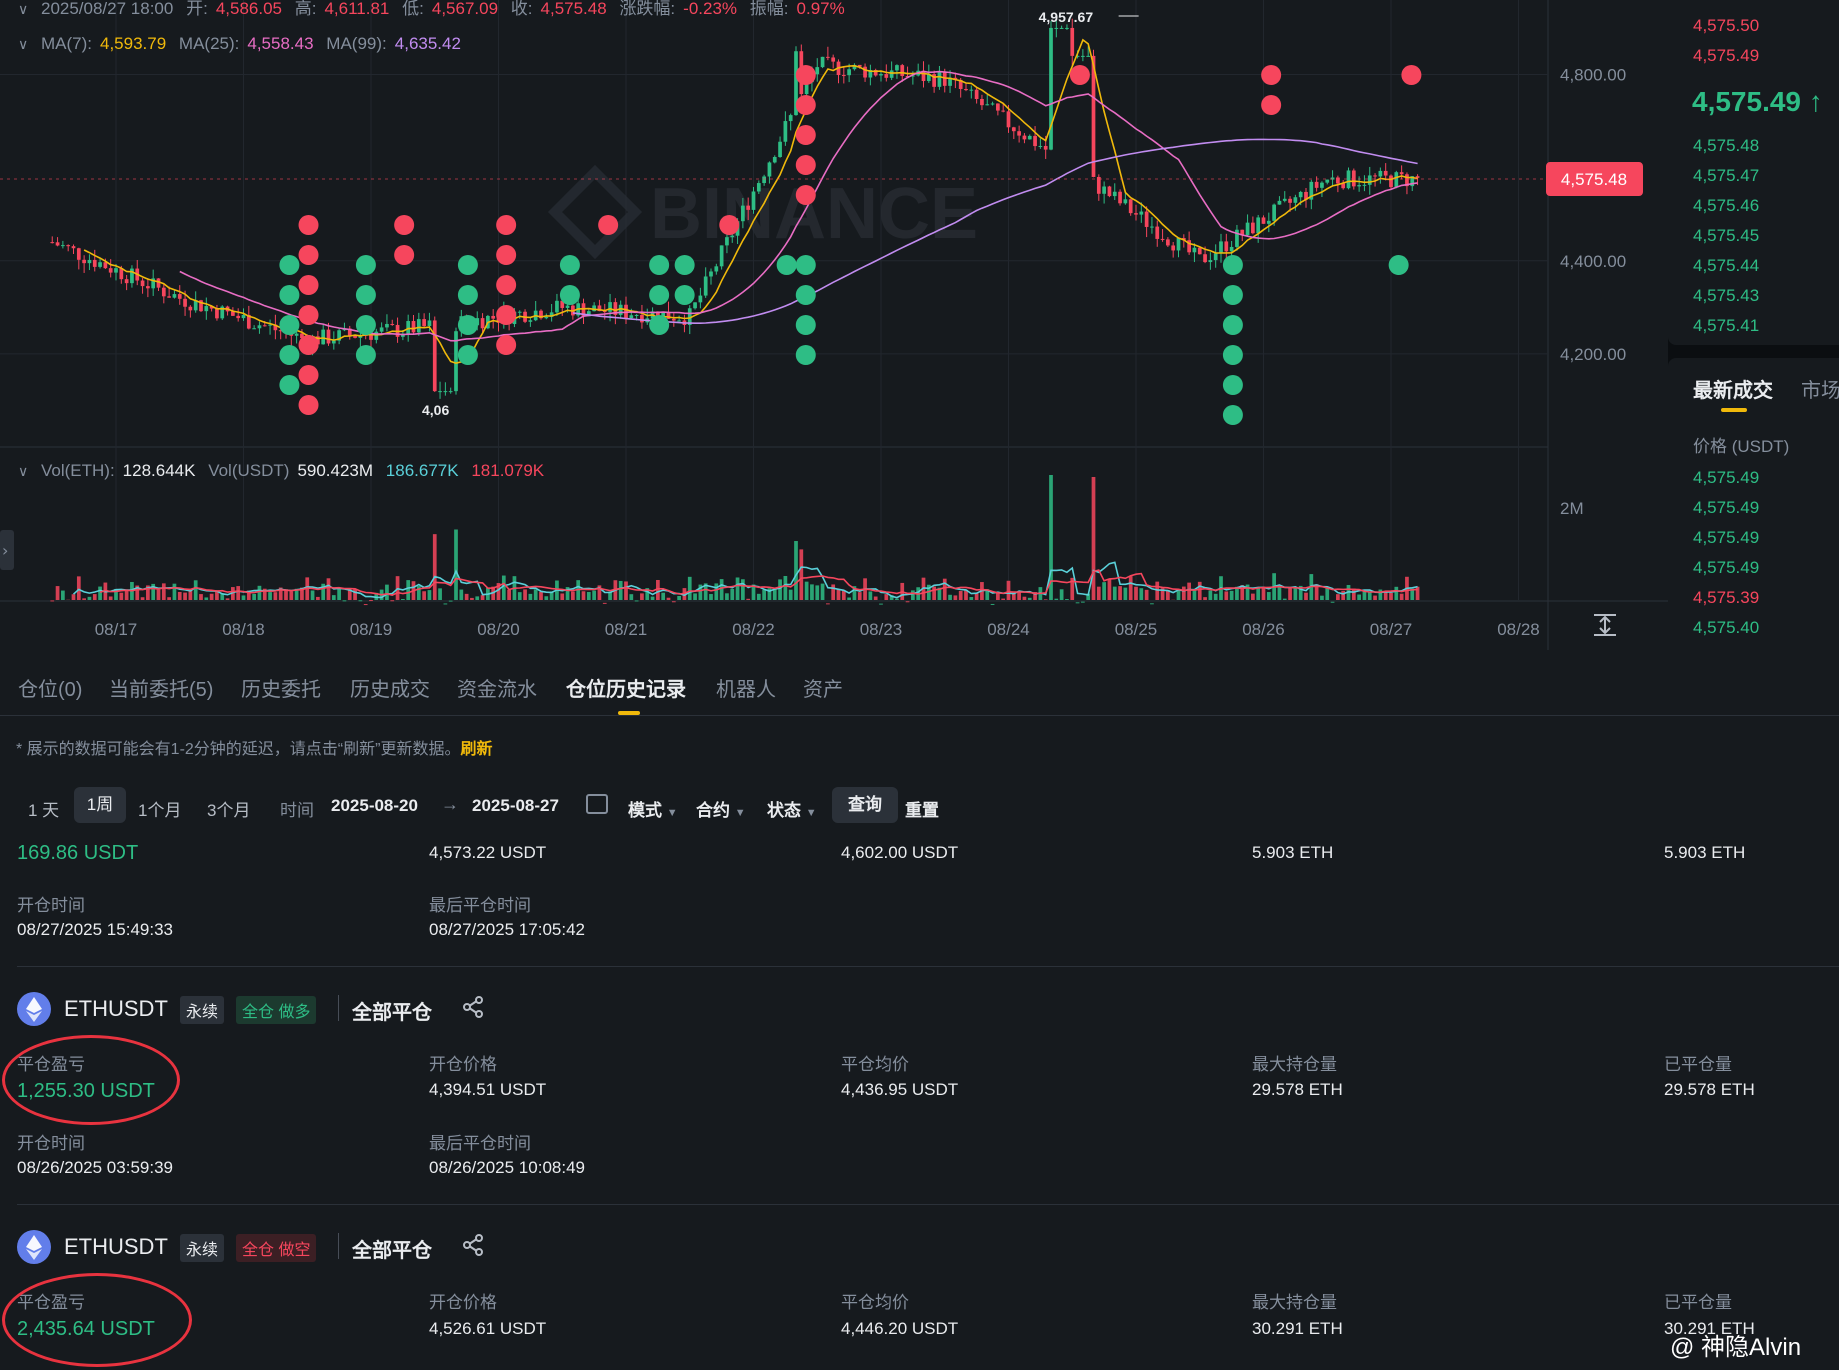  I want to click on fit-scale-icon, so click(1605, 625).